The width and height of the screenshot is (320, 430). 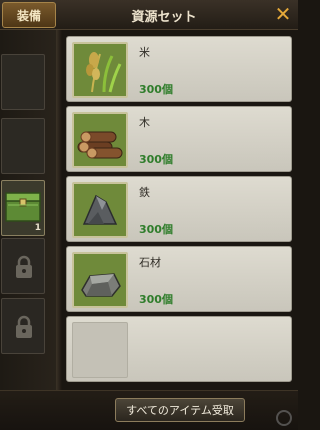 What do you see at coordinates (100, 70) in the screenshot?
I see `rice-icon` at bounding box center [100, 70].